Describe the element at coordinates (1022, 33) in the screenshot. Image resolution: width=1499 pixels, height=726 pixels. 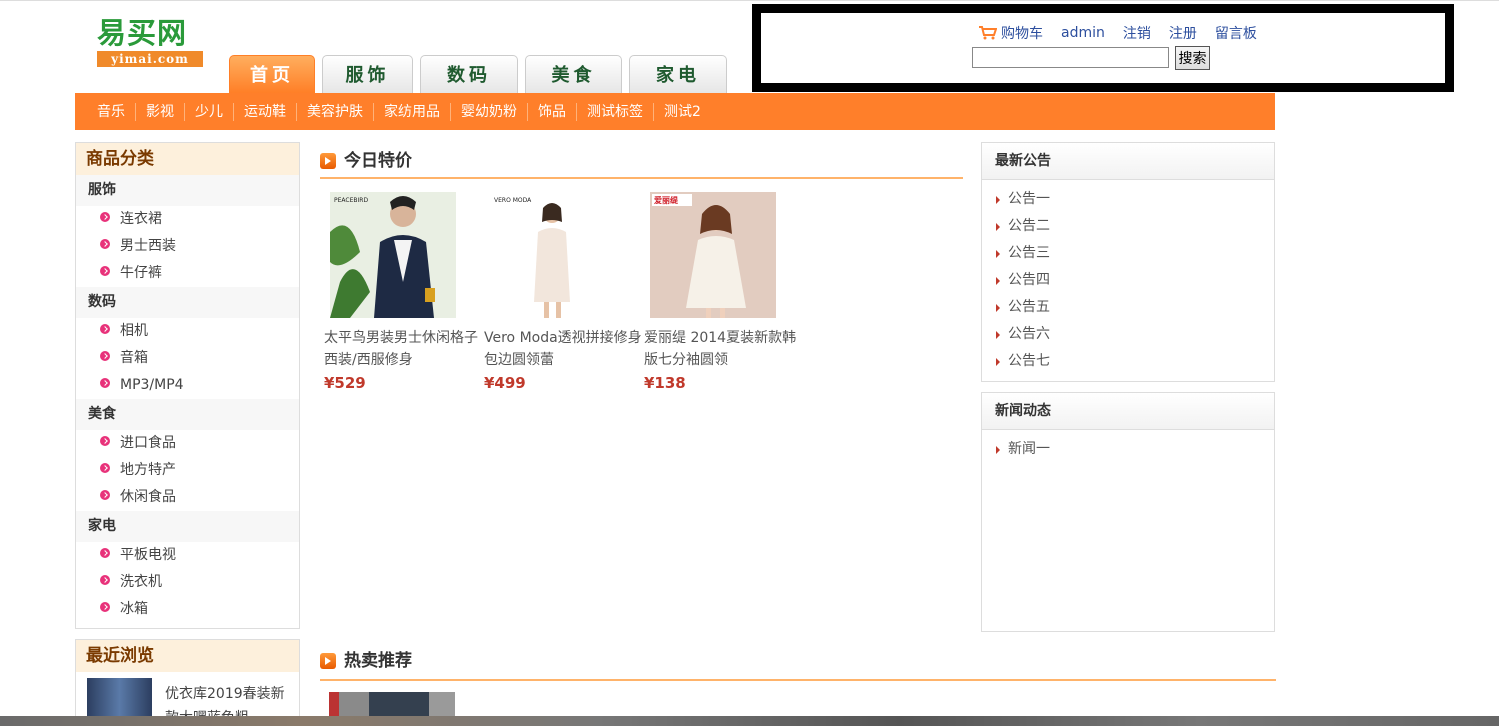
I see `cart-link: 购物车` at that location.